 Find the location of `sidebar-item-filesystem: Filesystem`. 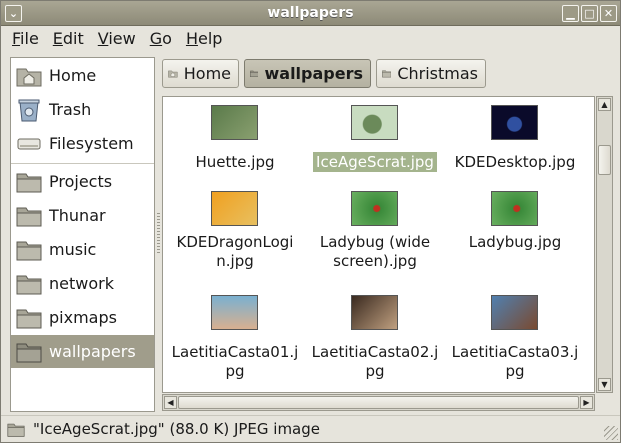

sidebar-item-filesystem: Filesystem is located at coordinates (82, 143).